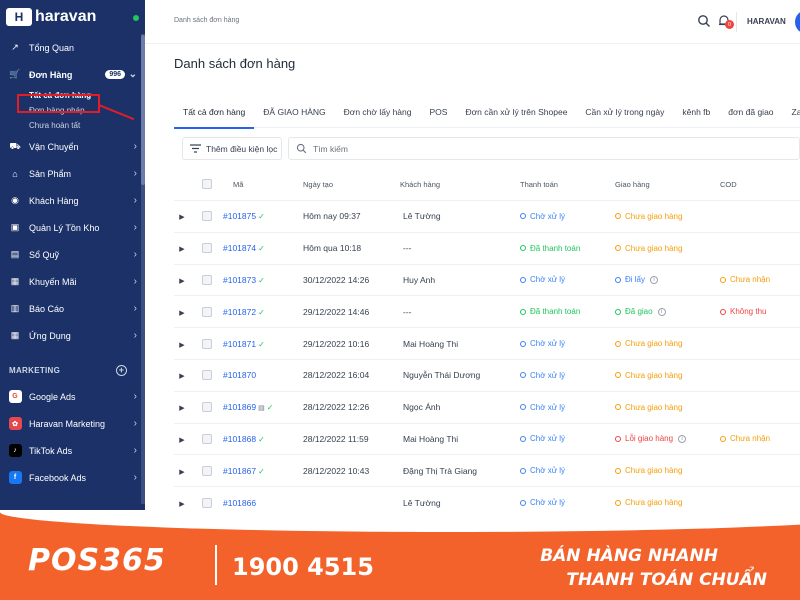 The width and height of the screenshot is (800, 600). Describe the element at coordinates (15, 227) in the screenshot. I see `box-icon: ▣` at that location.